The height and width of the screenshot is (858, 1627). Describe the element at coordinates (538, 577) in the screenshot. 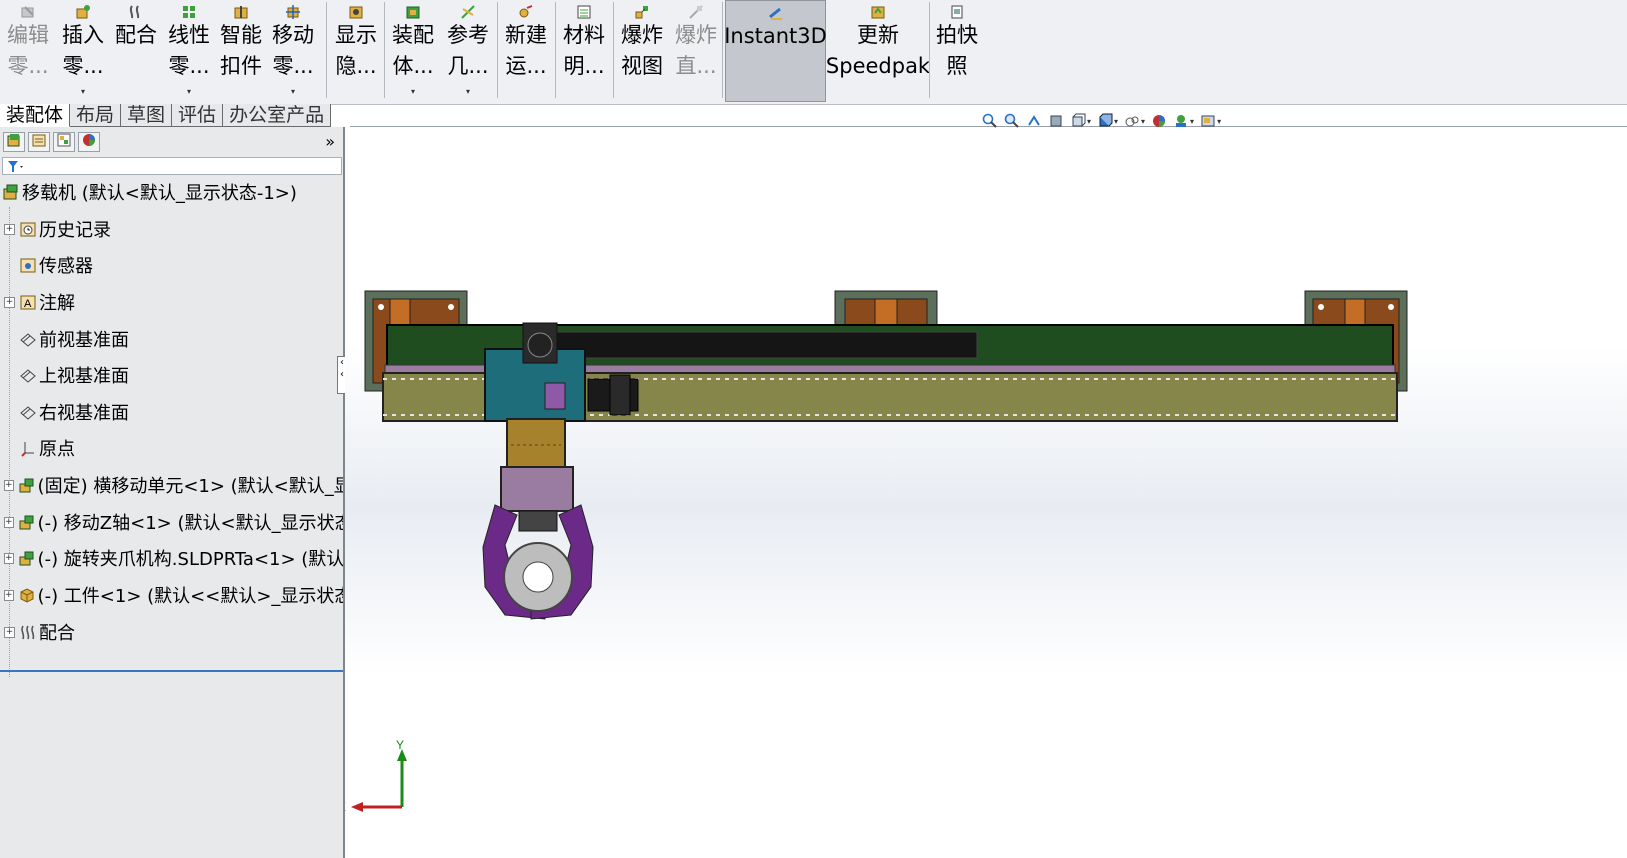

I see `workpiece-ring` at that location.